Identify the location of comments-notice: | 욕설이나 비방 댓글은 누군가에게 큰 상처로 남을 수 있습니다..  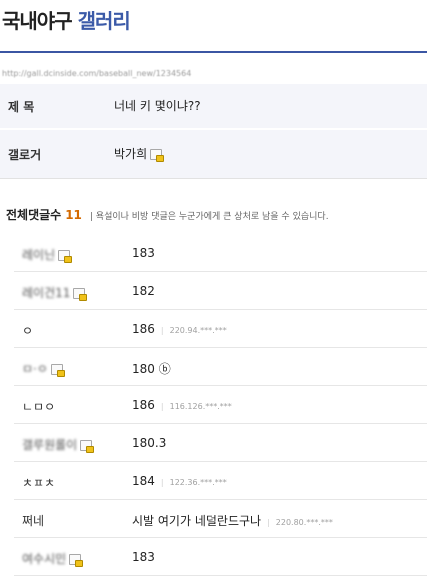
(209, 217).